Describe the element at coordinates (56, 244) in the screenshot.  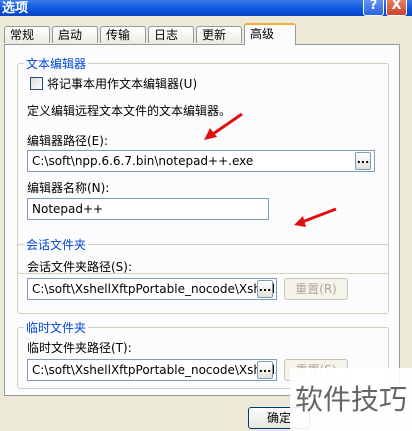
I see `session-folder-group-title: 会话文件夹` at that location.